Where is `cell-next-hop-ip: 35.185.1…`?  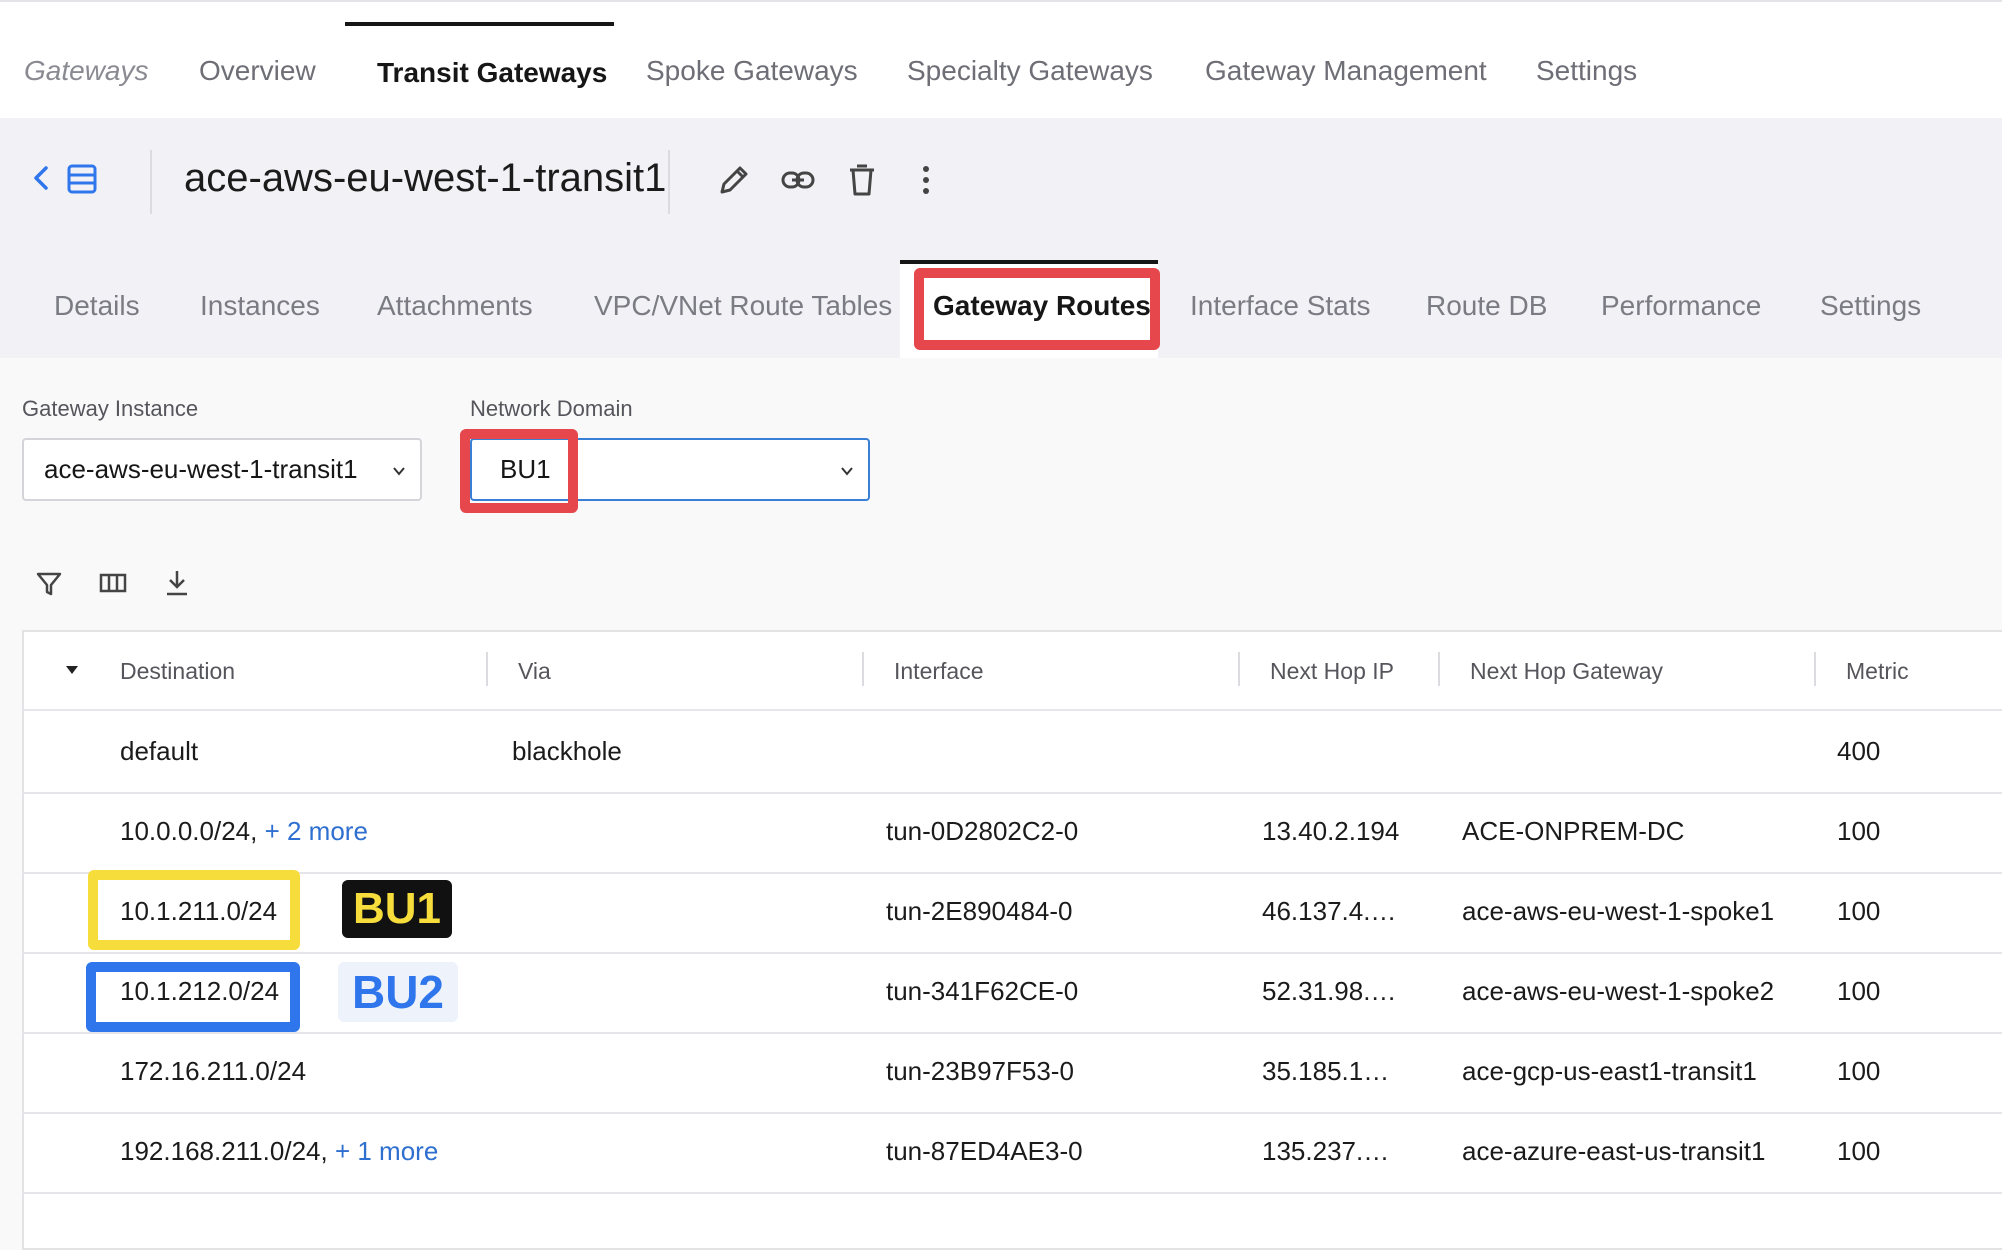
cell-next-hop-ip: 35.185.1… is located at coordinates (1326, 1071).